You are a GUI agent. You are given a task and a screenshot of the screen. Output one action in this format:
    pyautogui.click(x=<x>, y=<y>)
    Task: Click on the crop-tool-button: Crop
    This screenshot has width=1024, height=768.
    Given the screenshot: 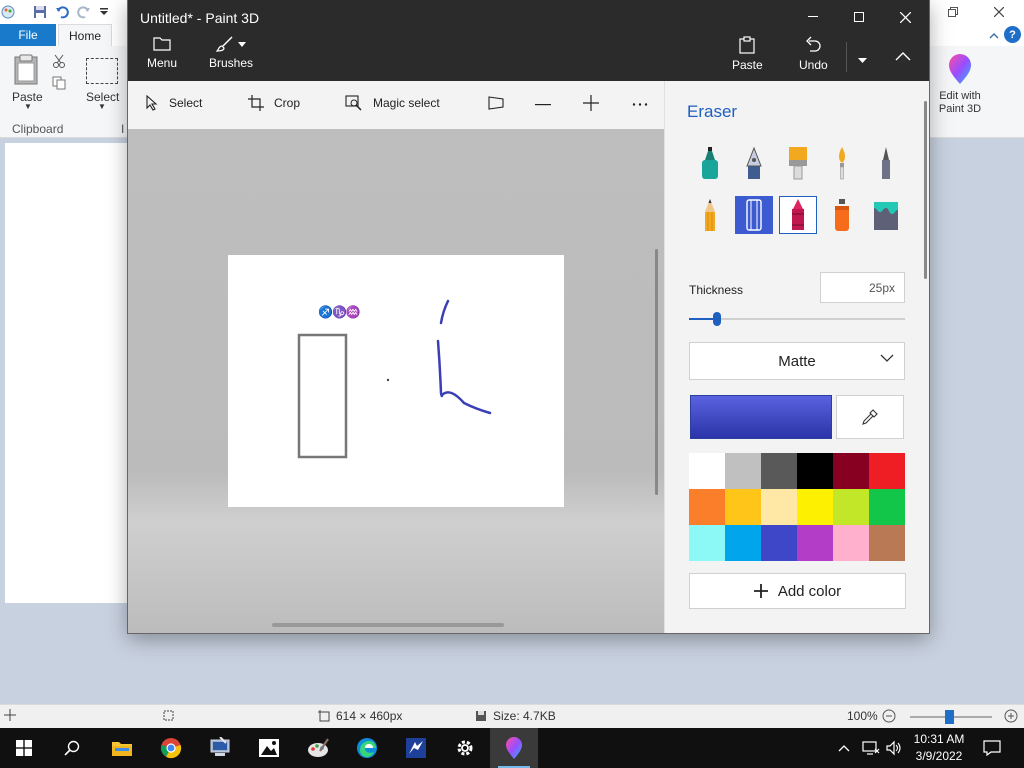 What is the action you would take?
    pyautogui.click(x=274, y=103)
    